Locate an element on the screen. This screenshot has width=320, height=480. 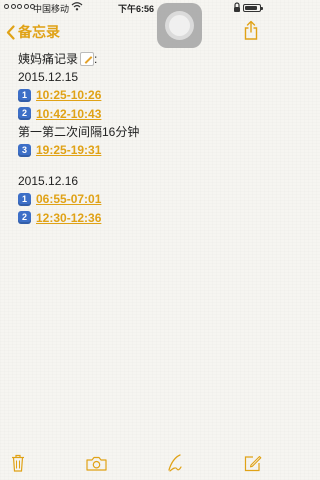
list-item: 1 10:25-10:26 is located at coordinates (138, 95).